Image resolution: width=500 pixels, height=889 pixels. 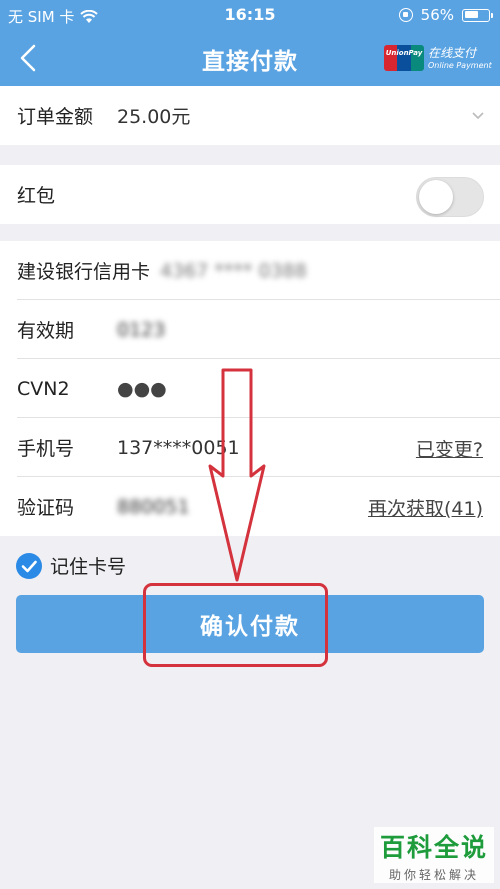 I want to click on phone-changed-link: 已变更?, so click(x=449, y=448).